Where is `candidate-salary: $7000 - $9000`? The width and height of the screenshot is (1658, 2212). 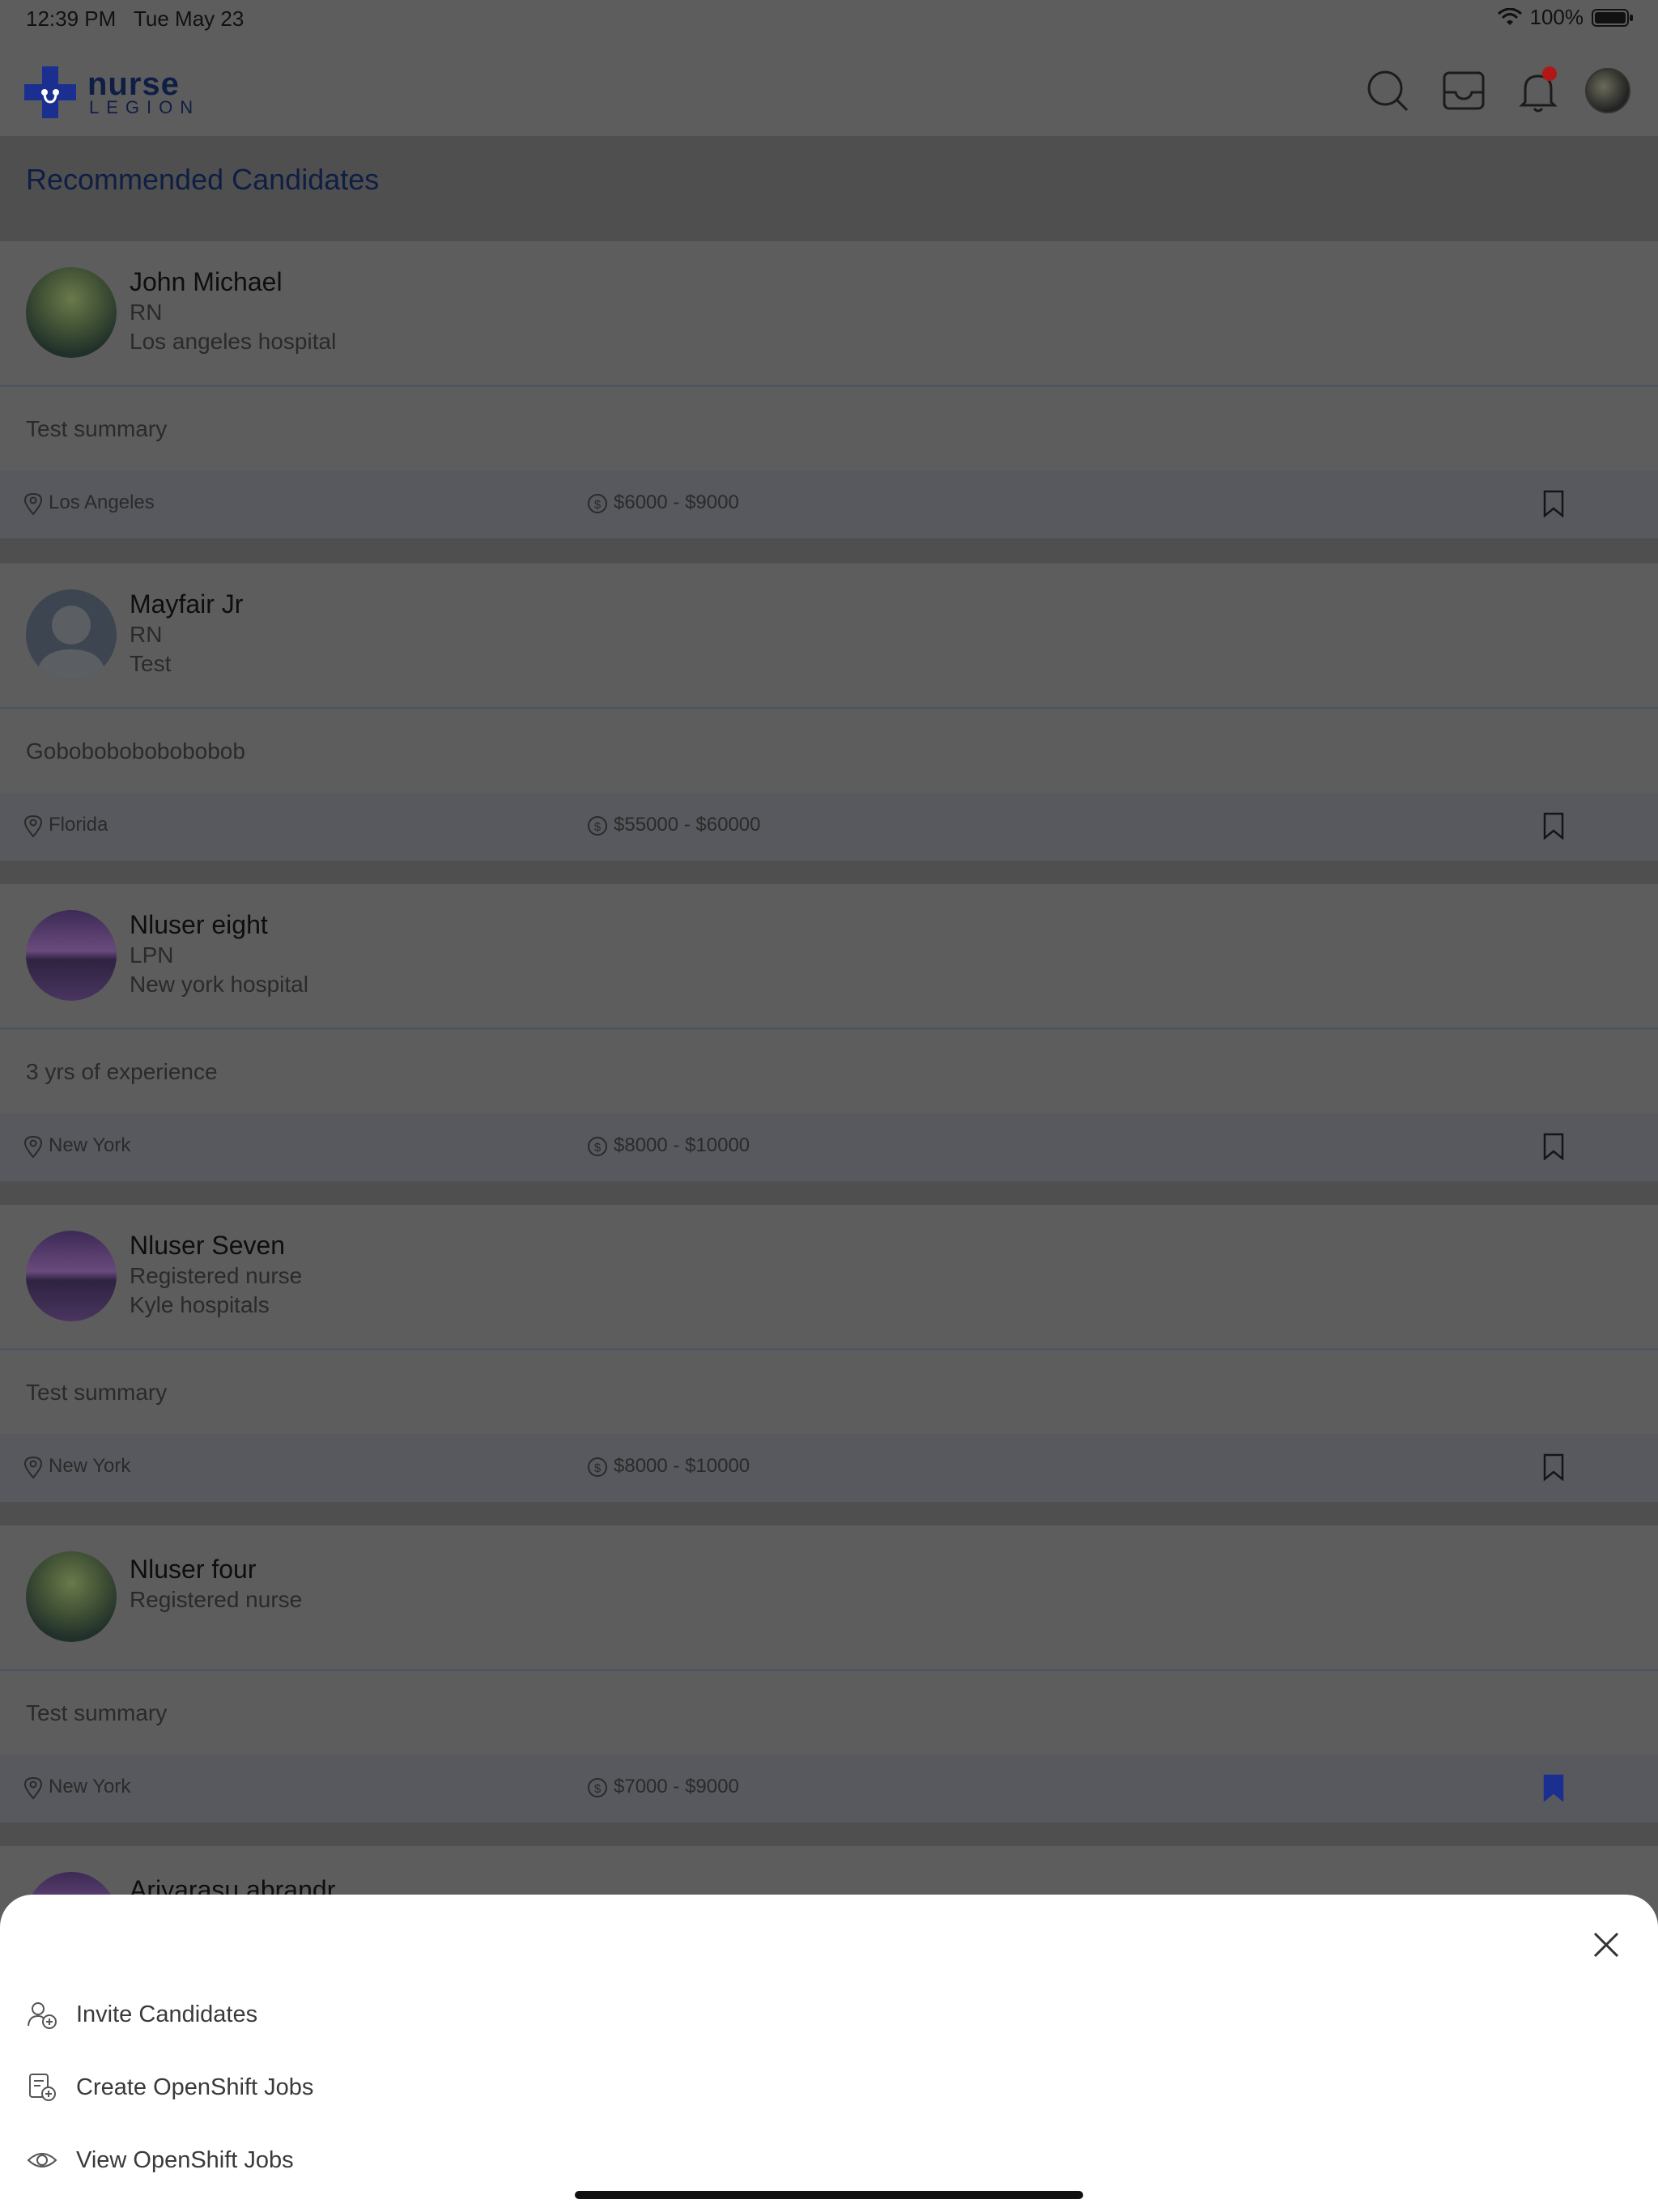
candidate-salary: $7000 - $9000 is located at coordinates (676, 1787).